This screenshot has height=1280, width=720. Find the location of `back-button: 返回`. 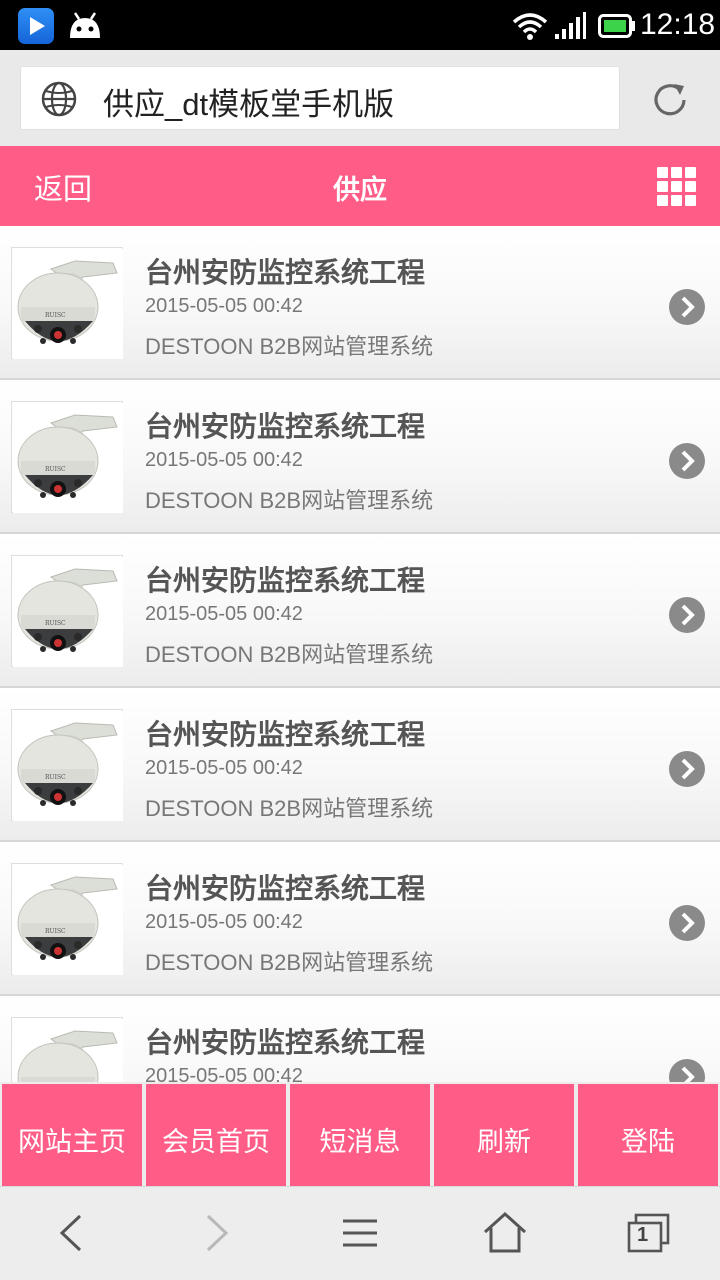

back-button: 返回 is located at coordinates (63, 187).